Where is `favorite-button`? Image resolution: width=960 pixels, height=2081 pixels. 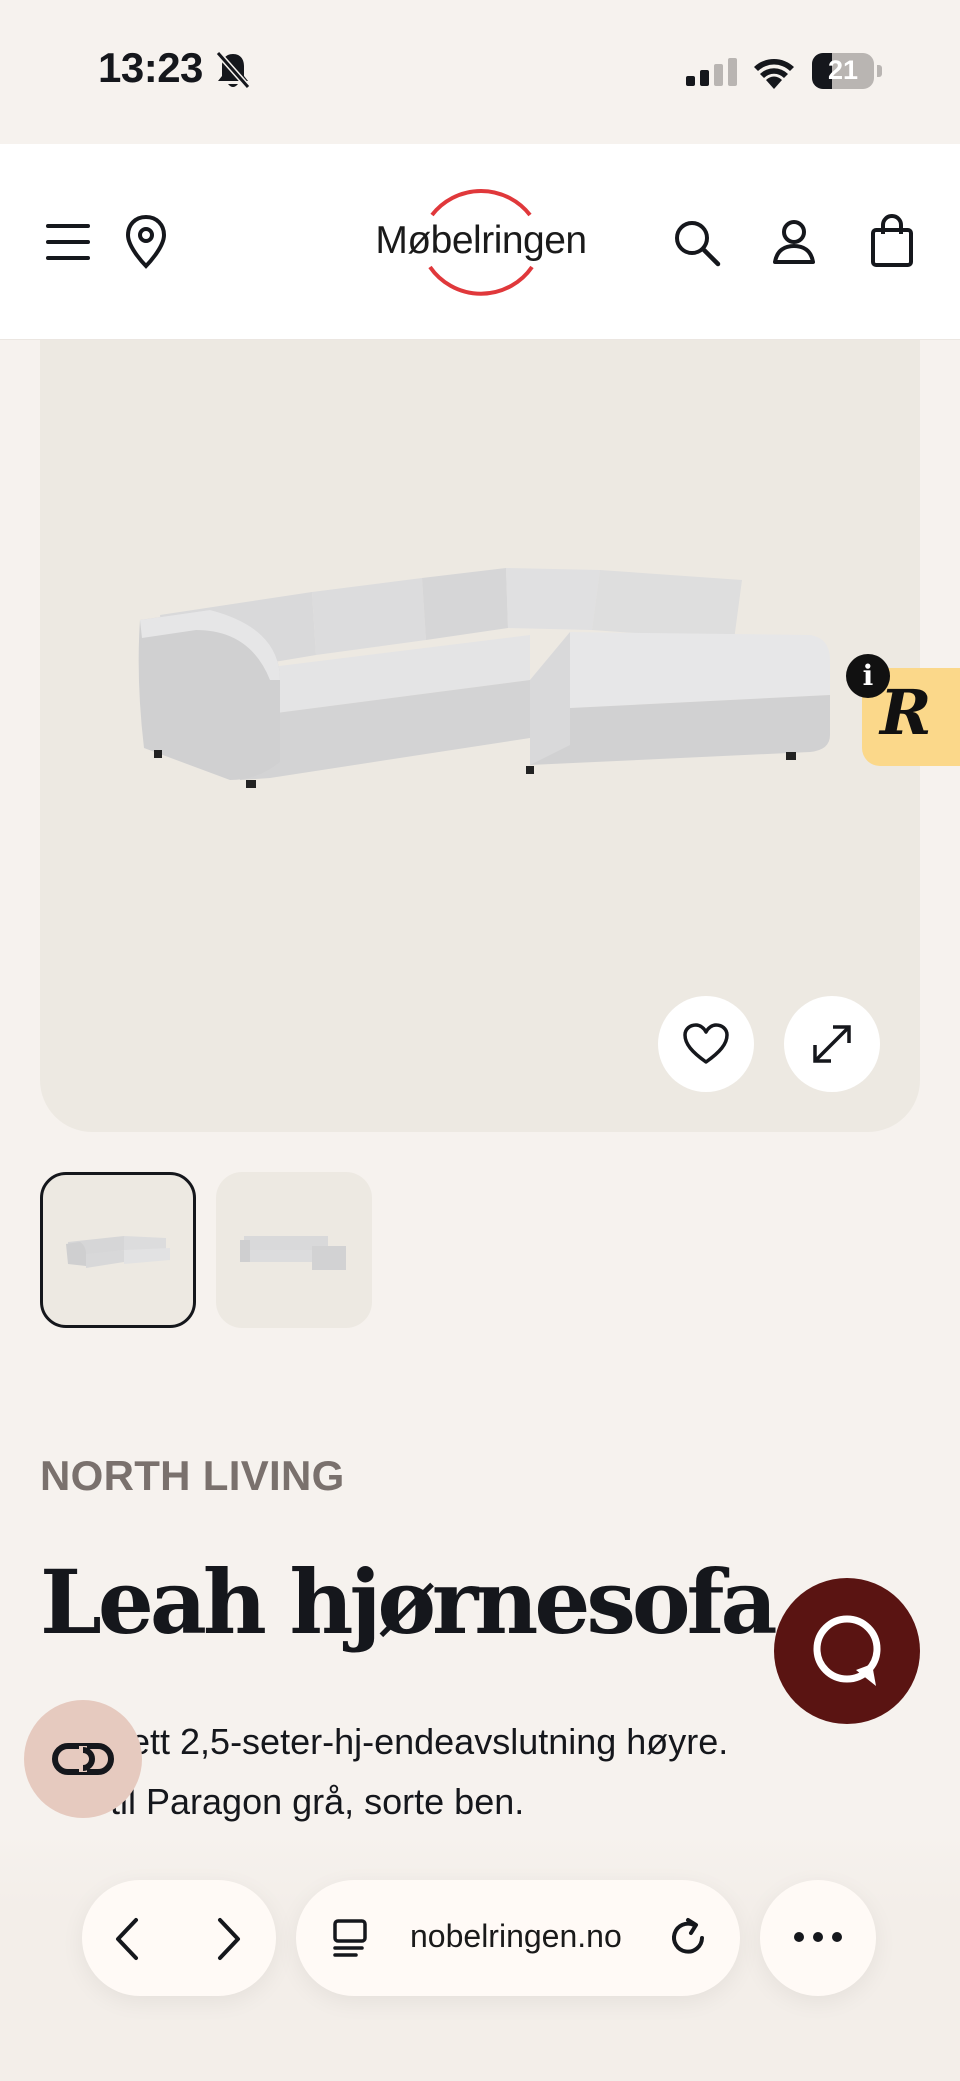
favorite-button is located at coordinates (706, 1044).